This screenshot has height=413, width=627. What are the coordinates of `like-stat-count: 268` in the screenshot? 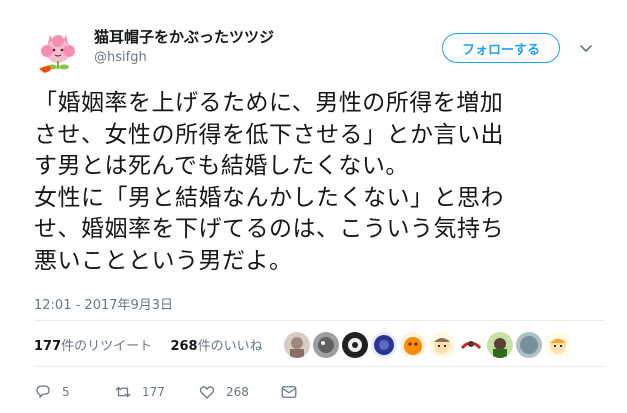 It's located at (184, 346).